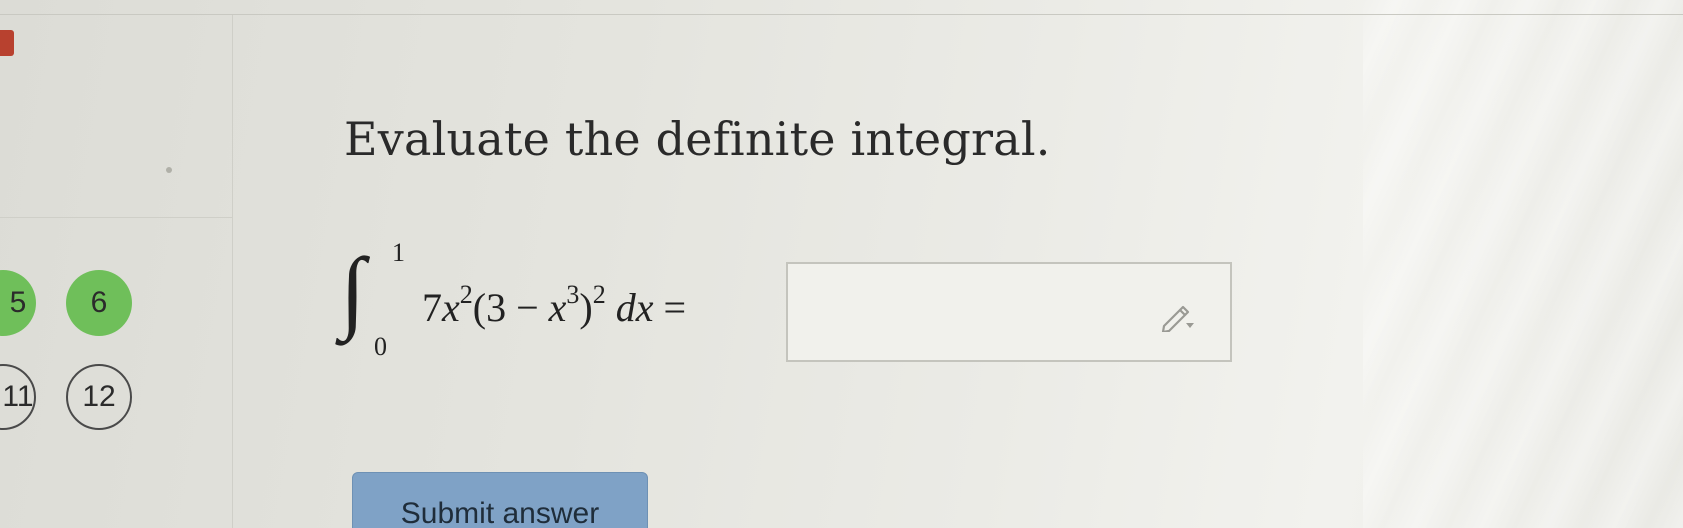  Describe the element at coordinates (116, 217) in the screenshot. I see `sidebar-divider` at that location.